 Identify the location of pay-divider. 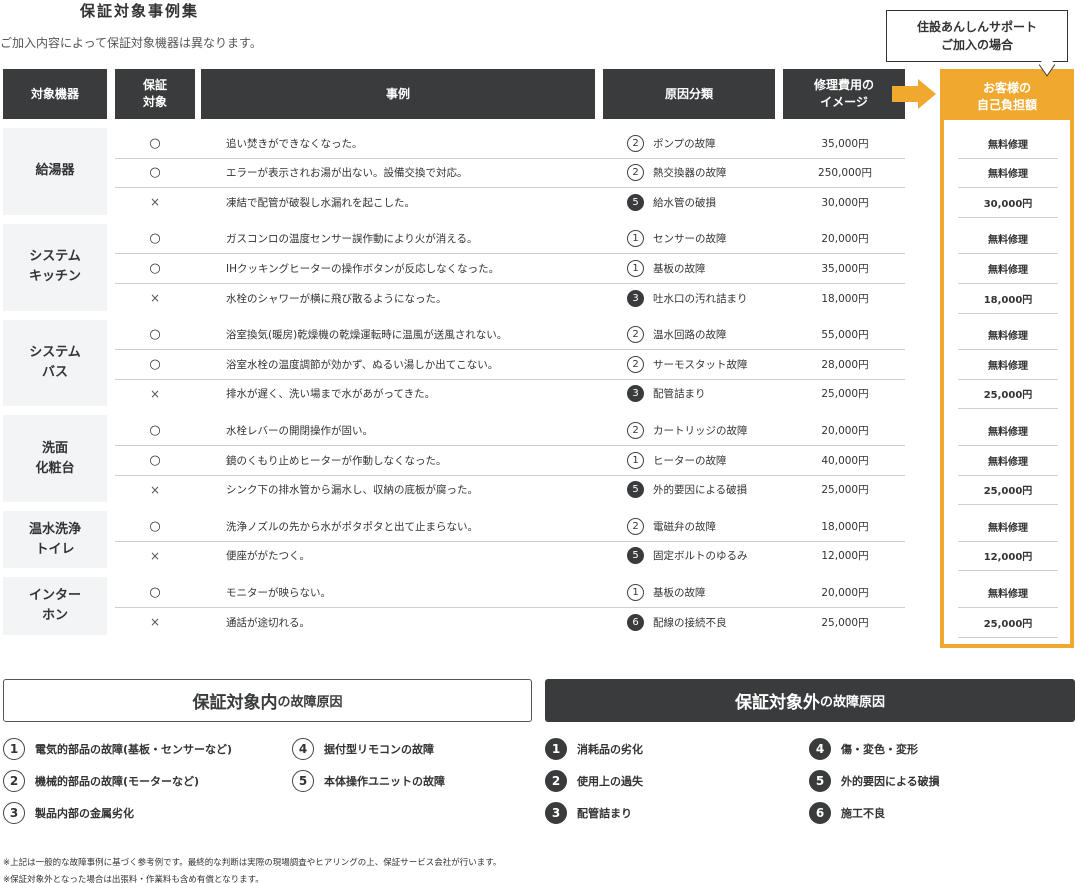
(1008, 571).